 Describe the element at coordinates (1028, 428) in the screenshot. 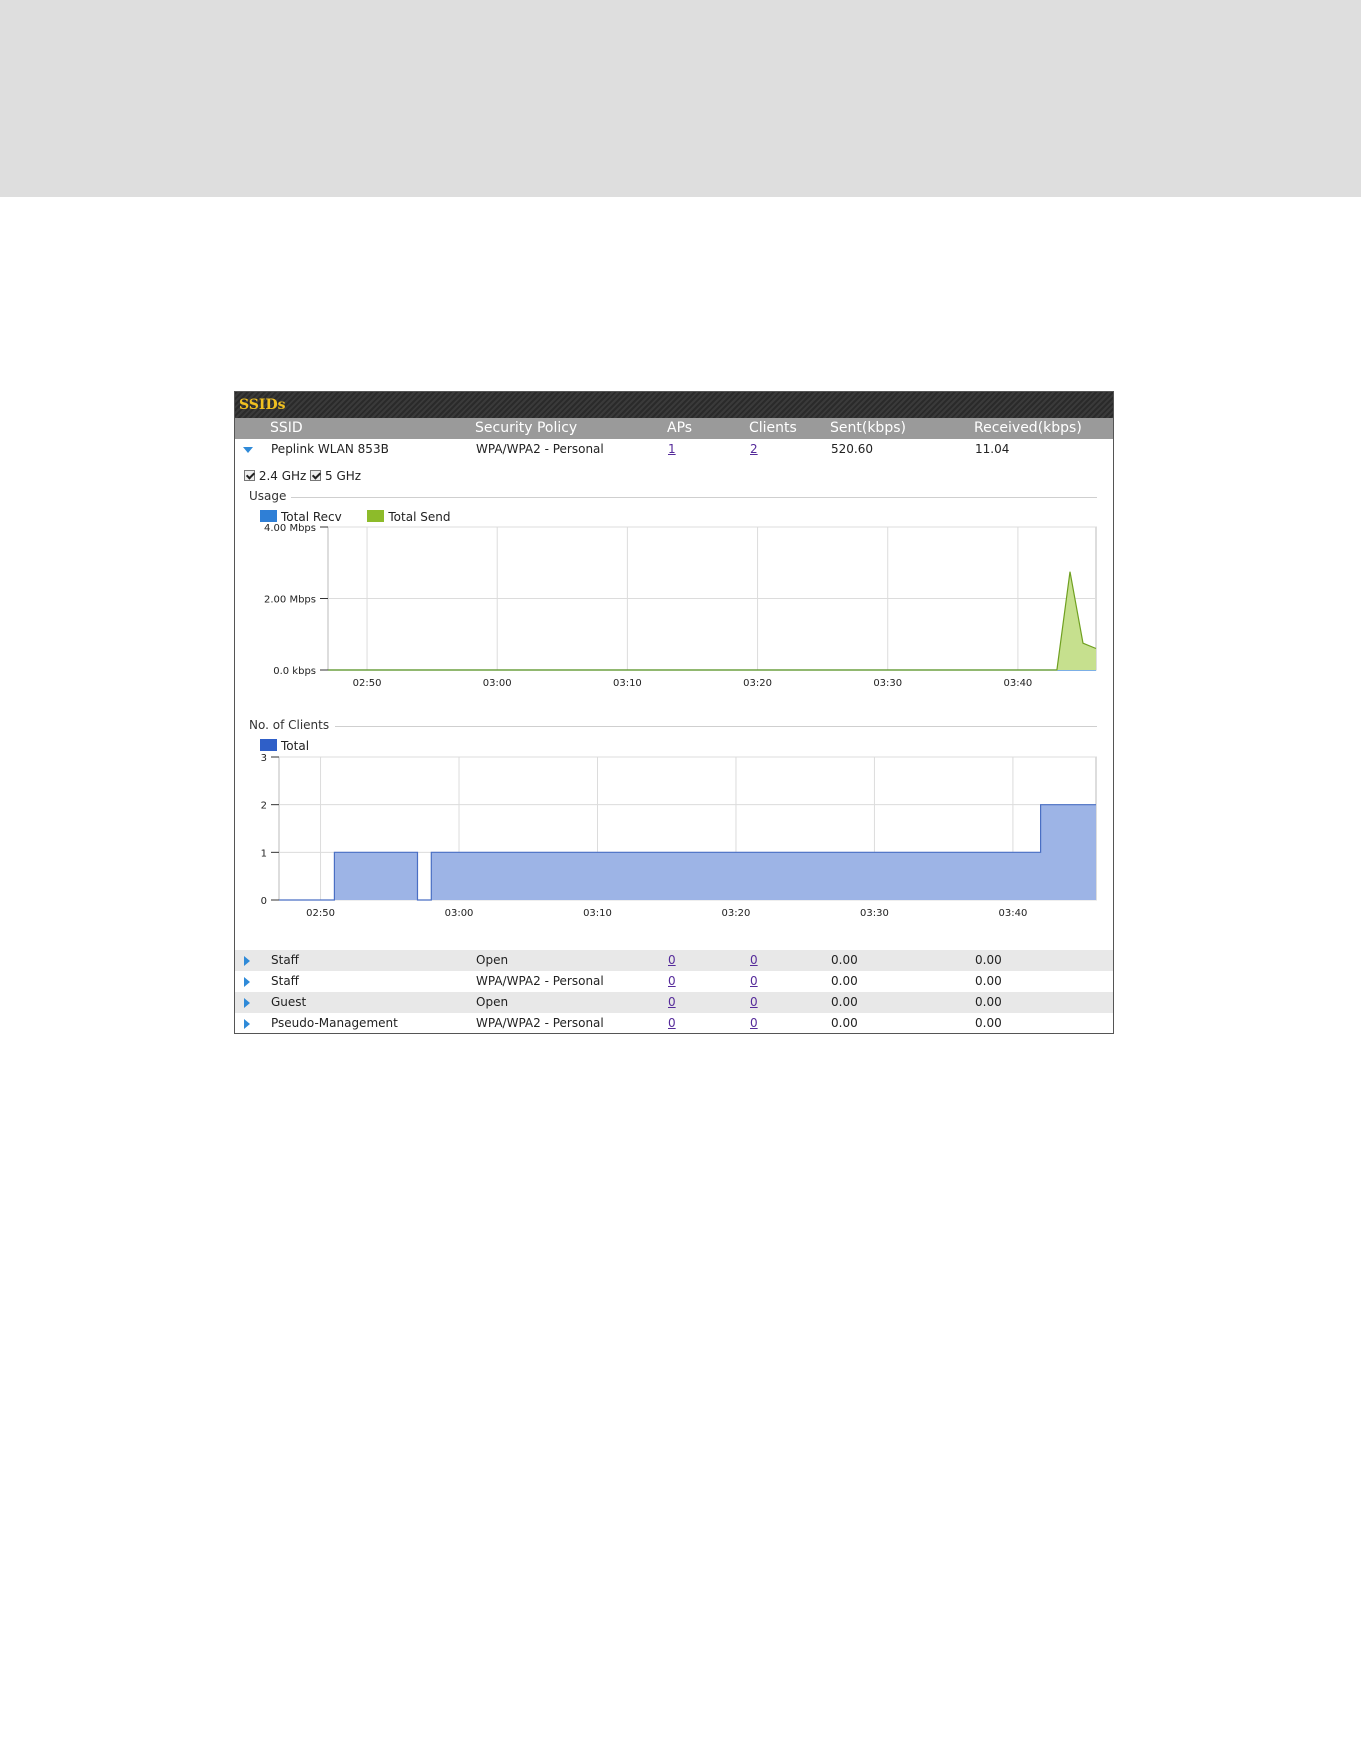

I see `col-received: Received(kbps)` at that location.